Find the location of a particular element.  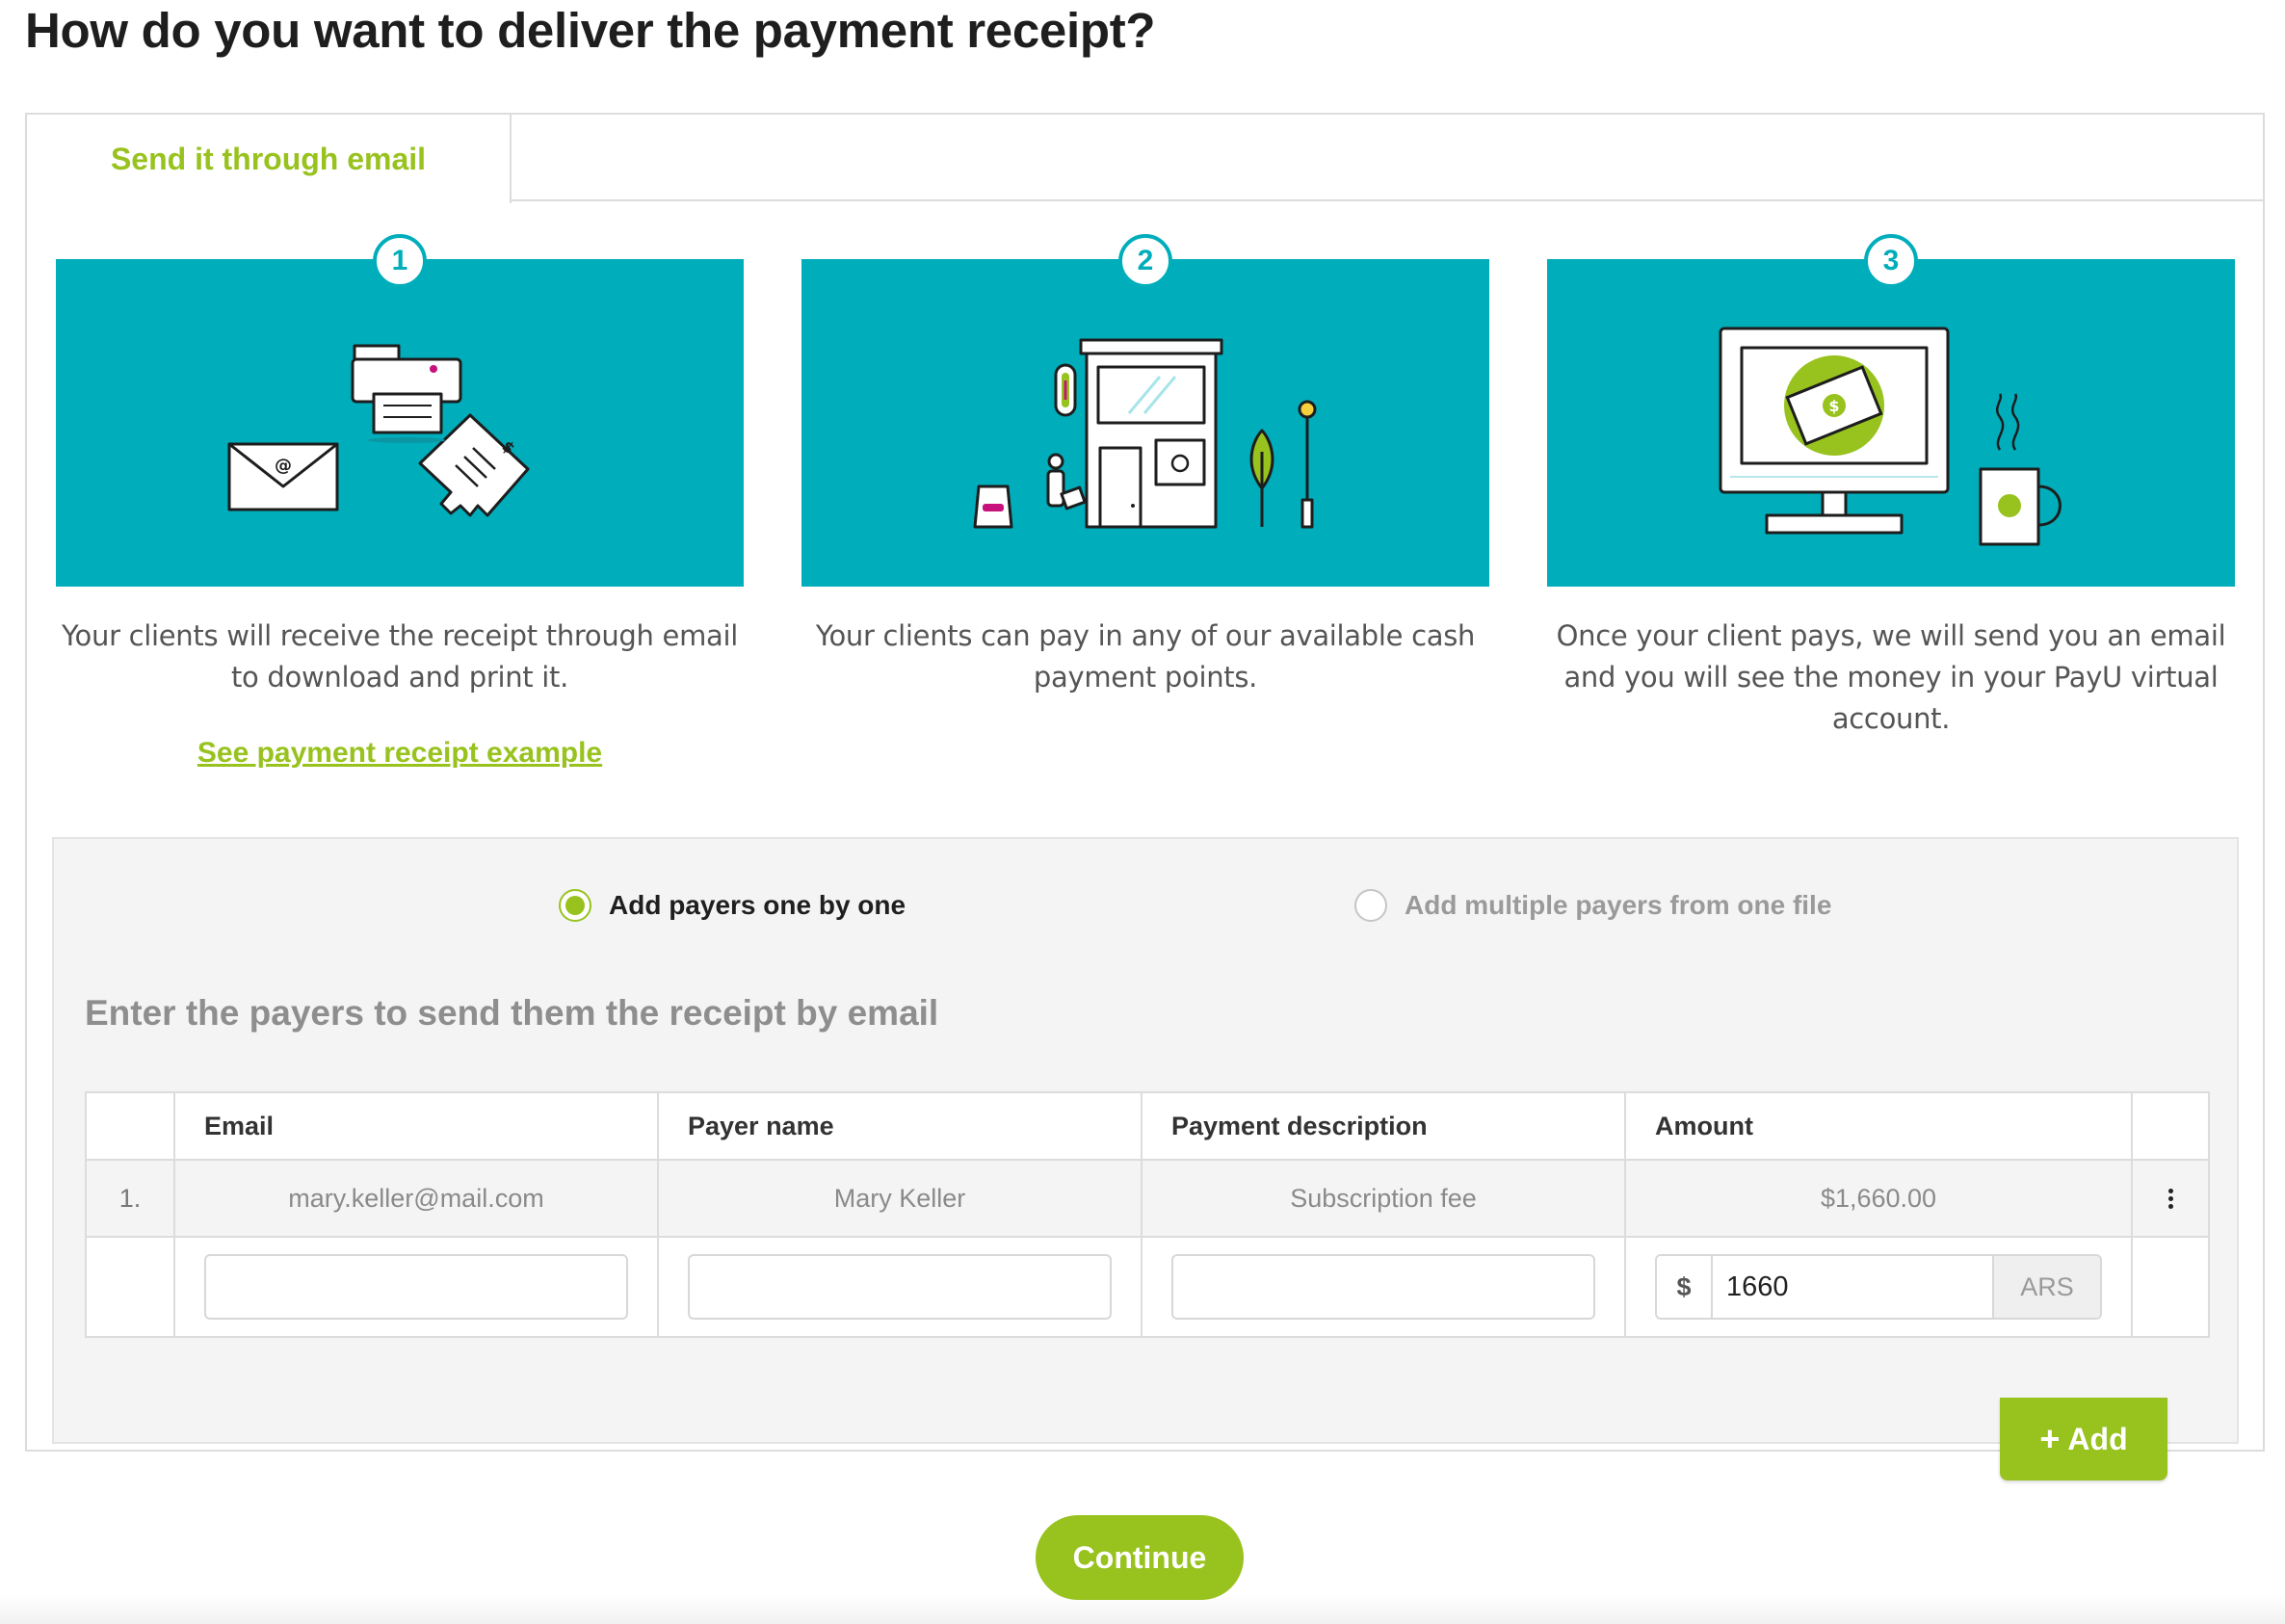

cash-payment-store-illustration is located at coordinates (1145, 433).